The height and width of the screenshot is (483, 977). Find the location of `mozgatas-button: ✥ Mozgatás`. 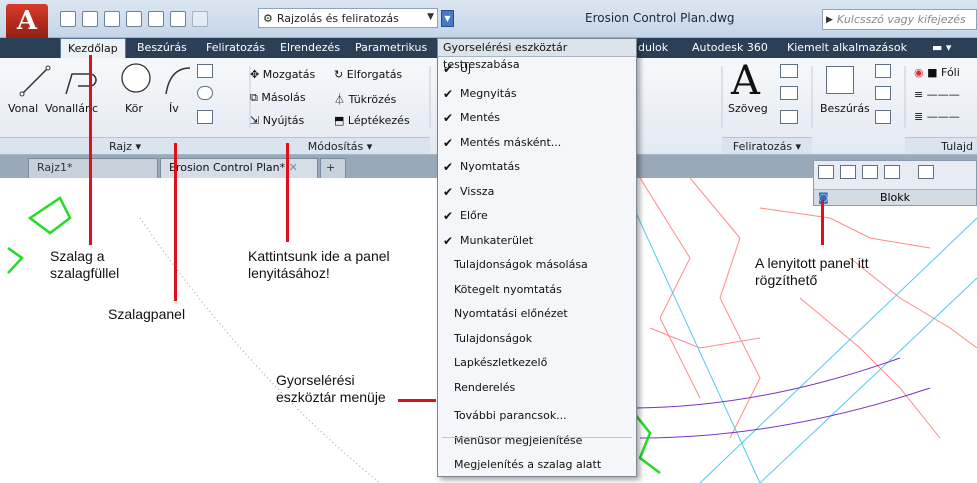

mozgatas-button: ✥ Mozgatás is located at coordinates (282, 74).